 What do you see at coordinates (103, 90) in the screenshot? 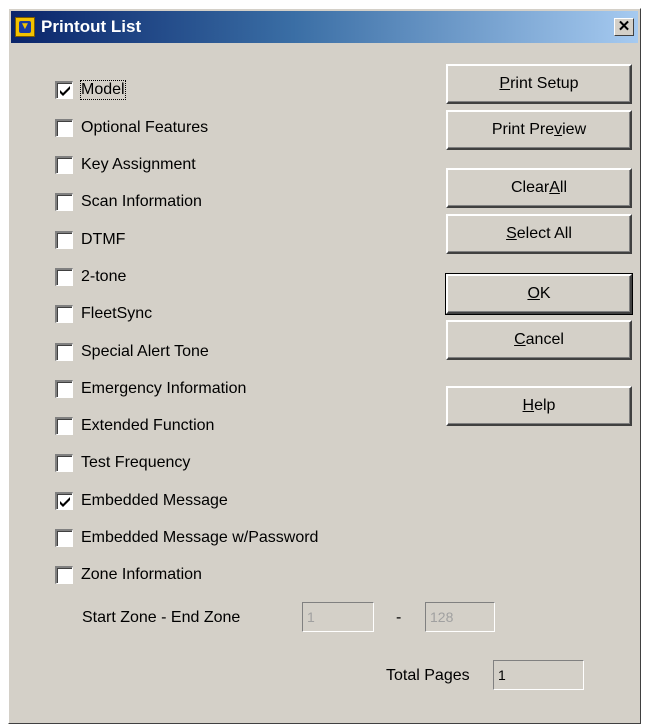
I see `option-label: Model` at bounding box center [103, 90].